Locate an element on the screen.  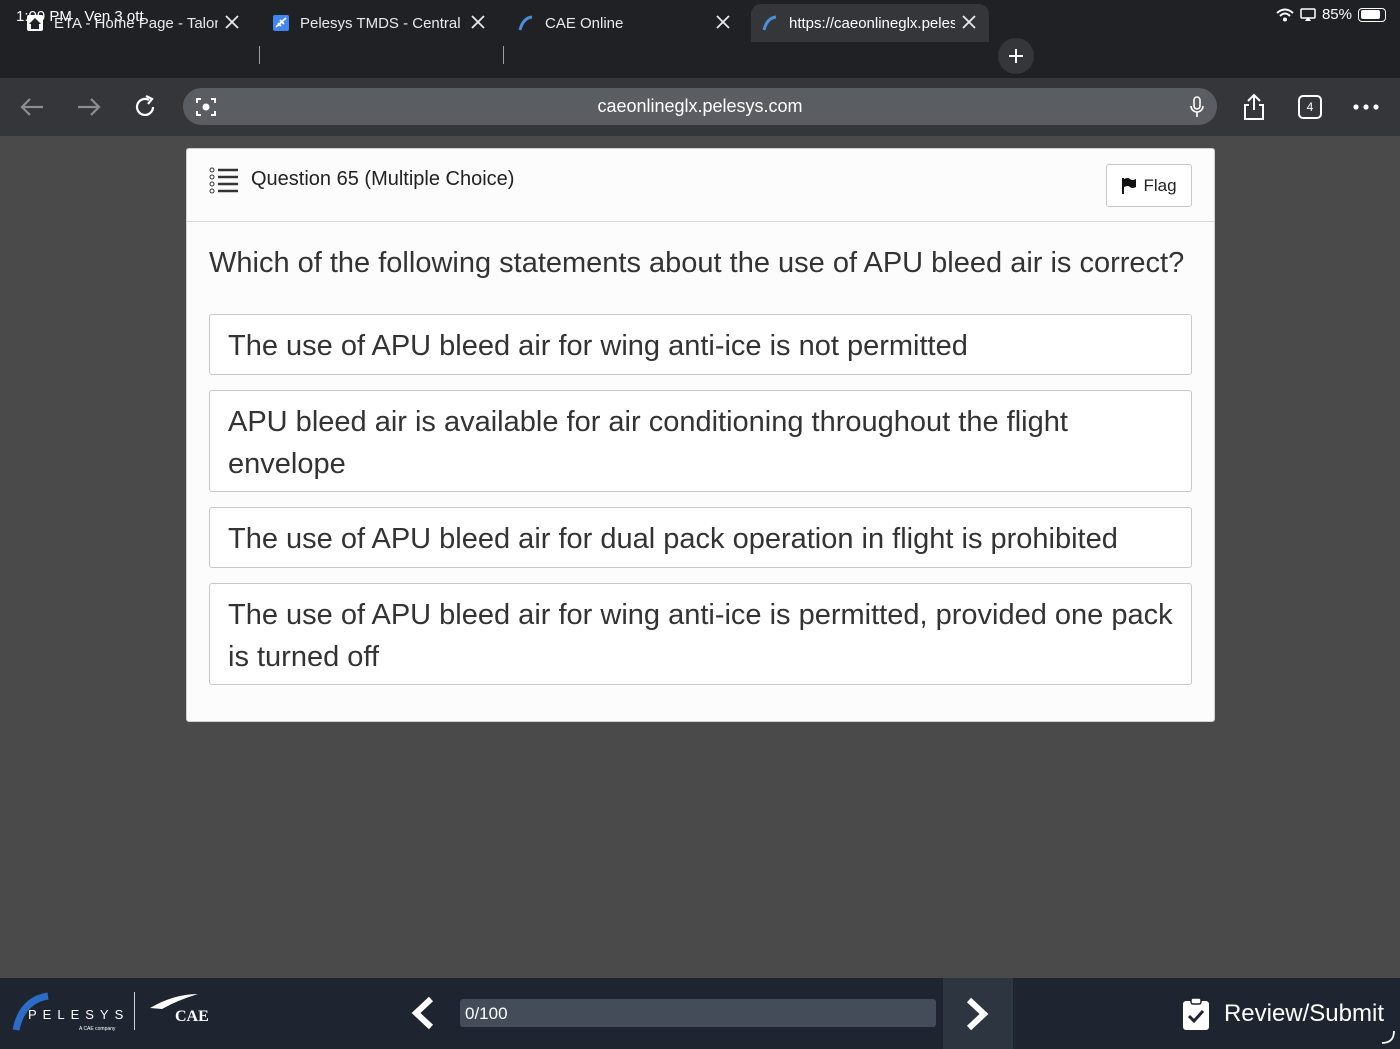
tab-title: https://caeonlineglx.pelesys.com is located at coordinates (872, 23).